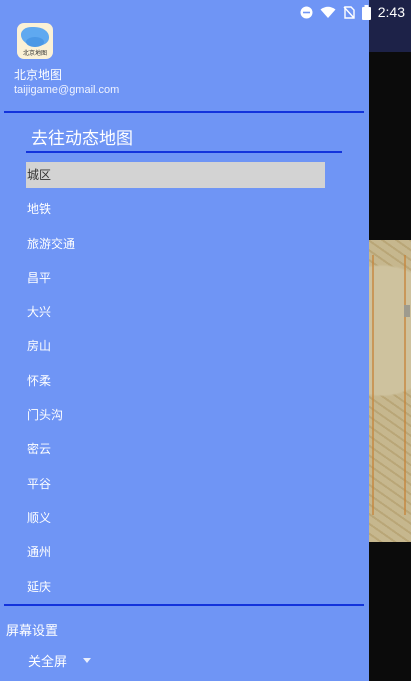 This screenshot has height=681, width=411. Describe the element at coordinates (39, 517) in the screenshot. I see `menu-item-label: 顺义` at that location.